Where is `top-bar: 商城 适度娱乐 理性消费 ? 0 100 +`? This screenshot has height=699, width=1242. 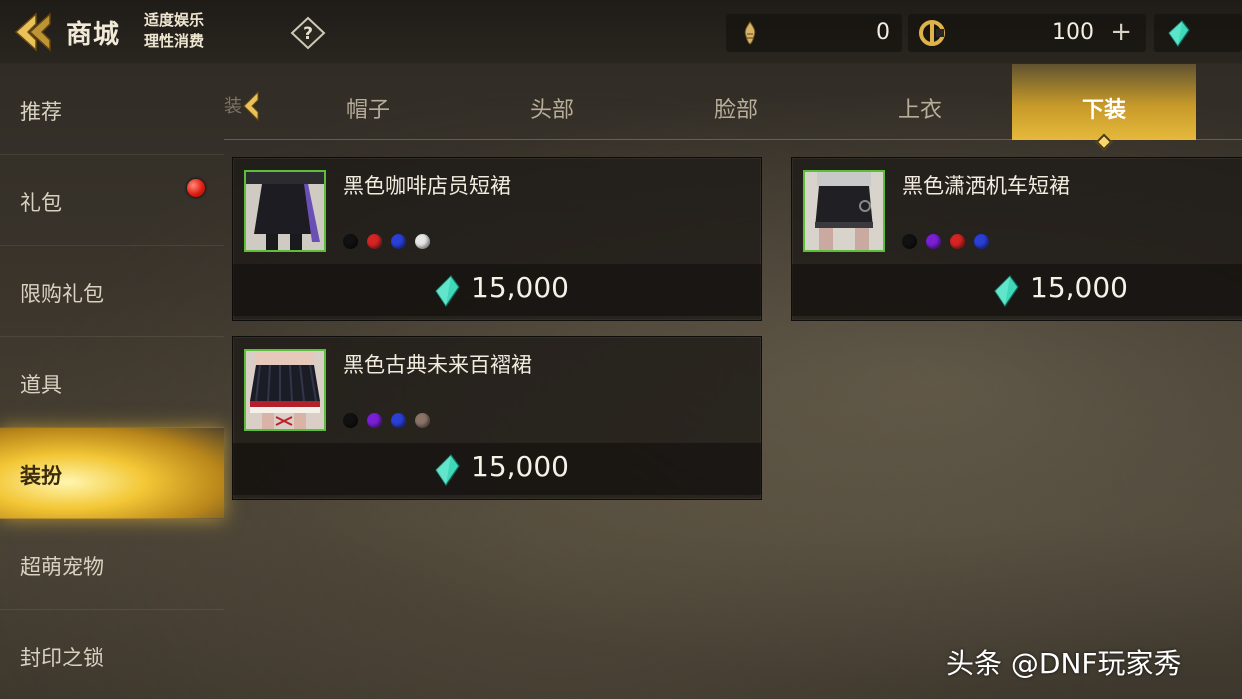
top-bar: 商城 适度娱乐 理性消费 ? 0 100 + is located at coordinates (621, 32).